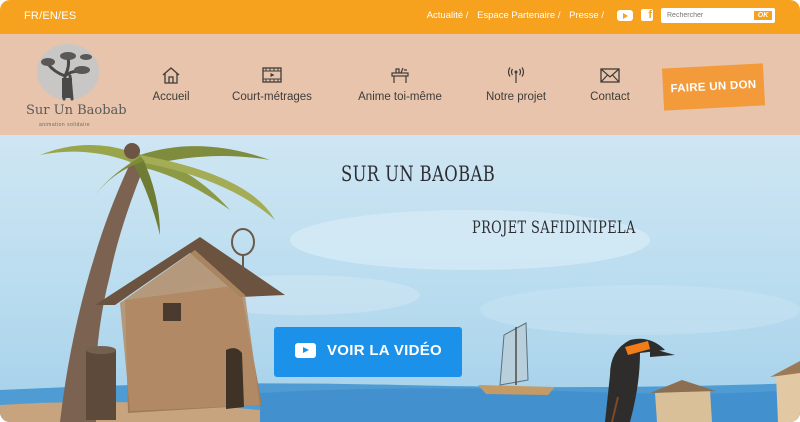  What do you see at coordinates (272, 97) in the screenshot?
I see `nav-label: Court-métrages` at bounding box center [272, 97].